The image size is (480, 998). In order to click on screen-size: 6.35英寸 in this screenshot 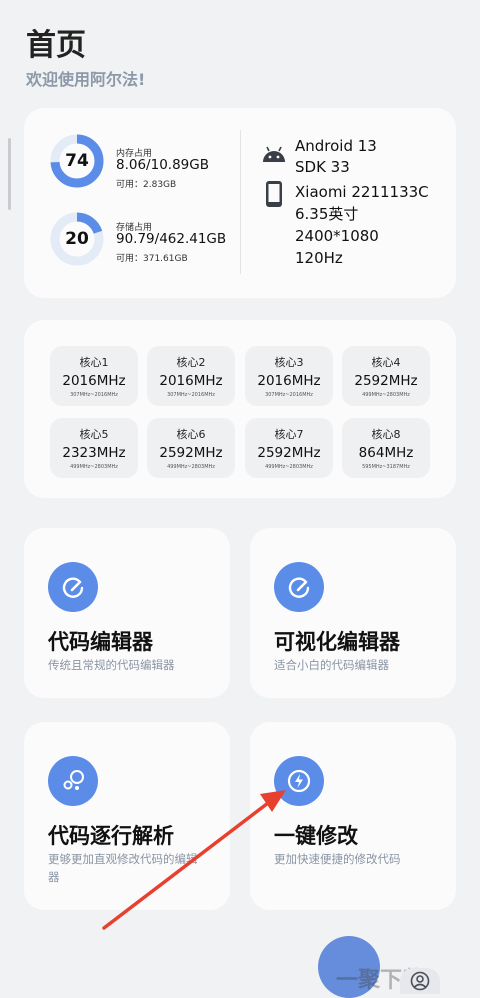, I will do `click(327, 214)`.